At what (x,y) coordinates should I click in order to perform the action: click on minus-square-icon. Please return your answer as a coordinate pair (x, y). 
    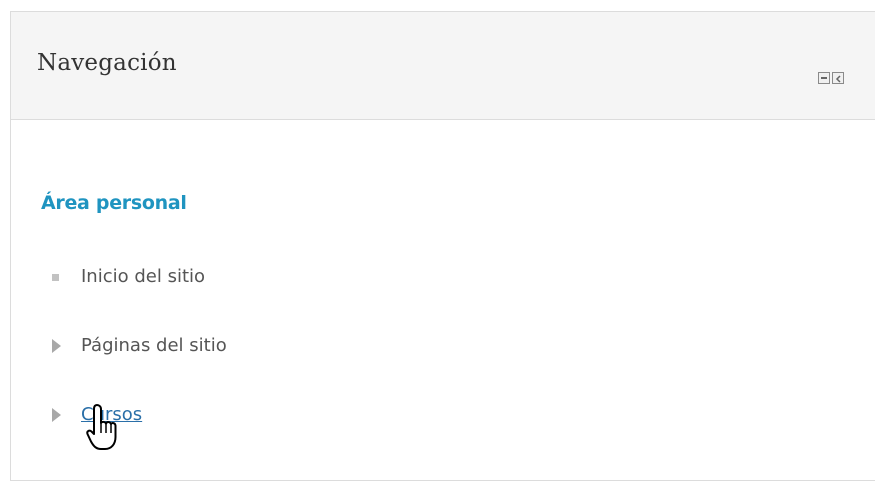
    Looking at the image, I should click on (824, 78).